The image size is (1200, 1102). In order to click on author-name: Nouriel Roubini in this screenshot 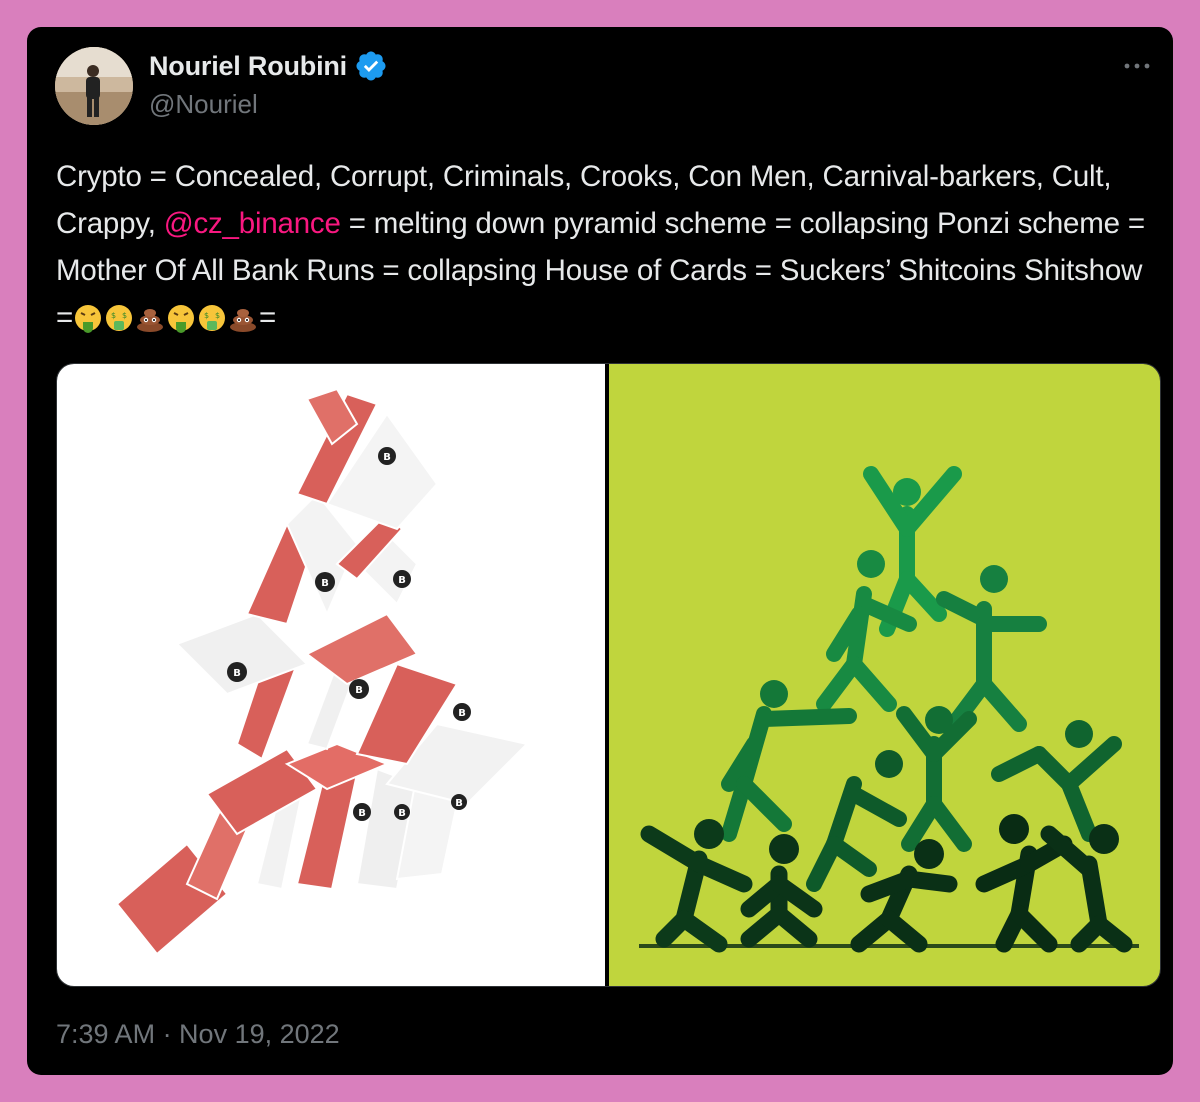, I will do `click(248, 66)`.